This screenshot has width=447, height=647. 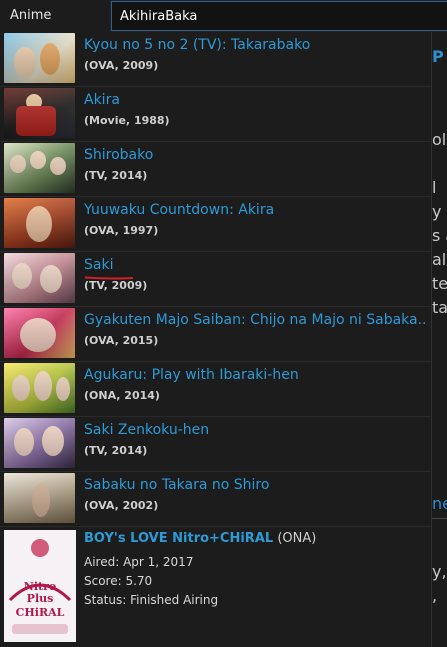 What do you see at coordinates (439, 235) in the screenshot?
I see `bg-text: s a` at bounding box center [439, 235].